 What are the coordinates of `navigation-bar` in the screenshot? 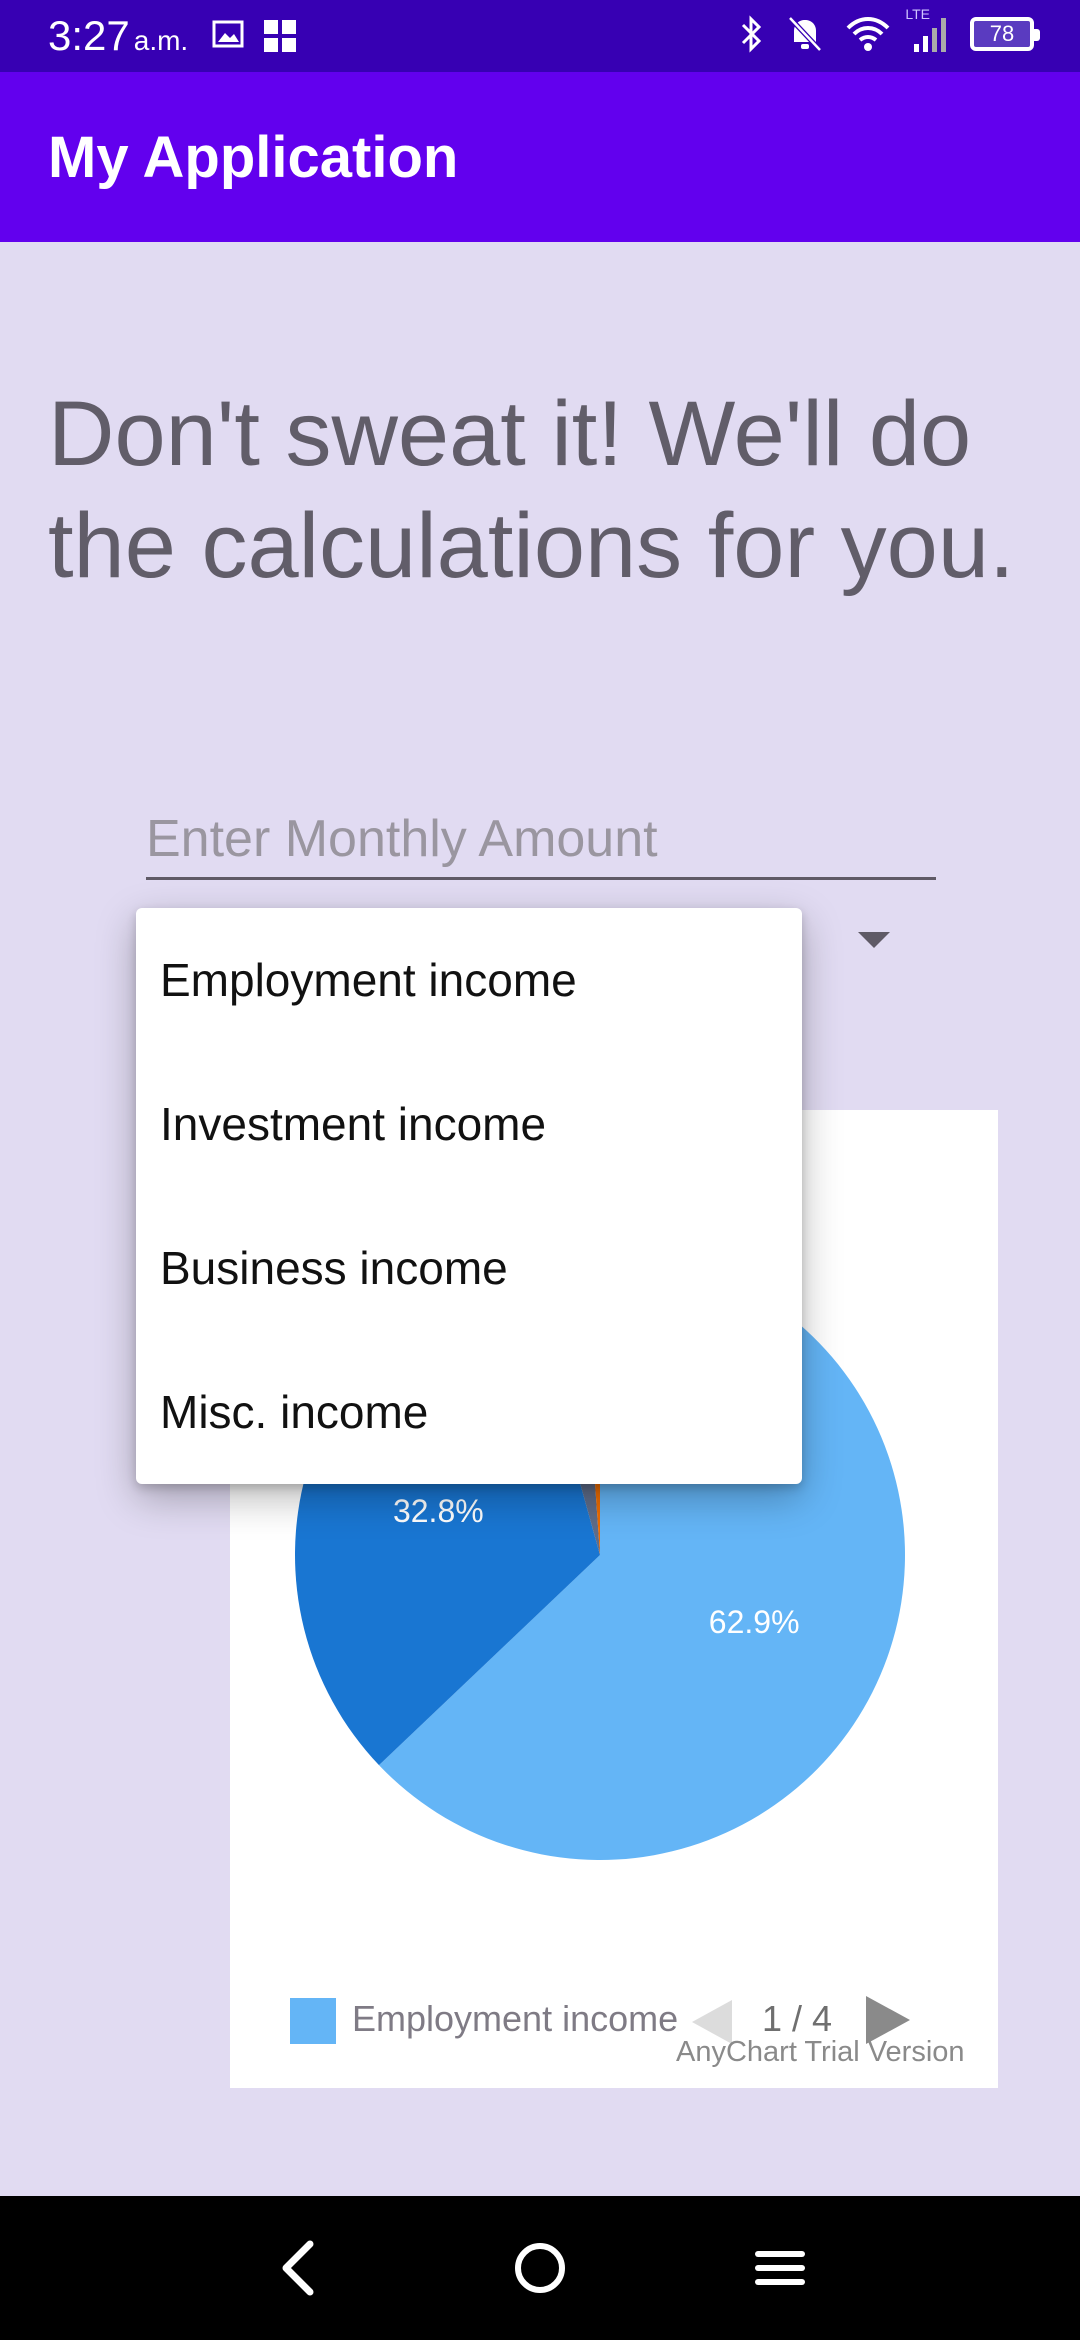 It's located at (540, 2268).